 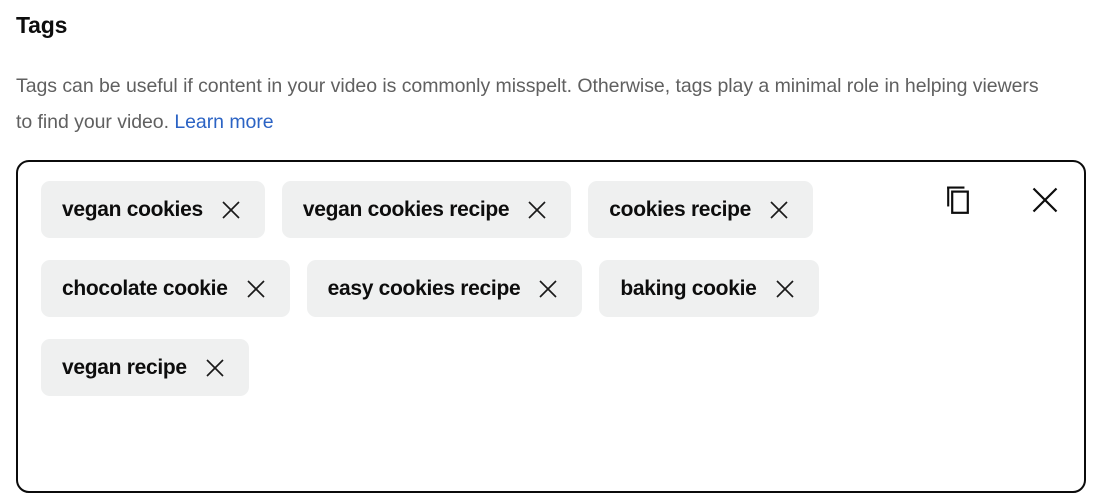 What do you see at coordinates (124, 367) in the screenshot?
I see `tag-chip-label: vegan recipe` at bounding box center [124, 367].